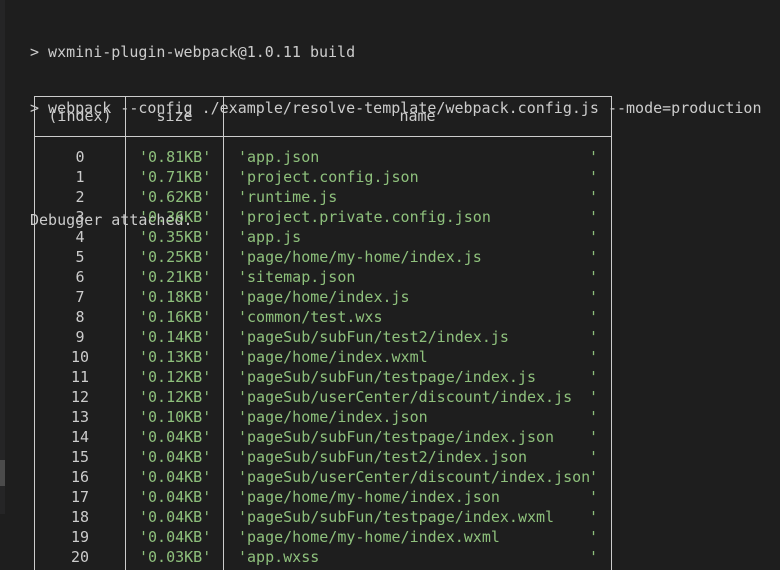 The height and width of the screenshot is (570, 780). Describe the element at coordinates (80, 217) in the screenshot. I see `row-index: 3` at that location.